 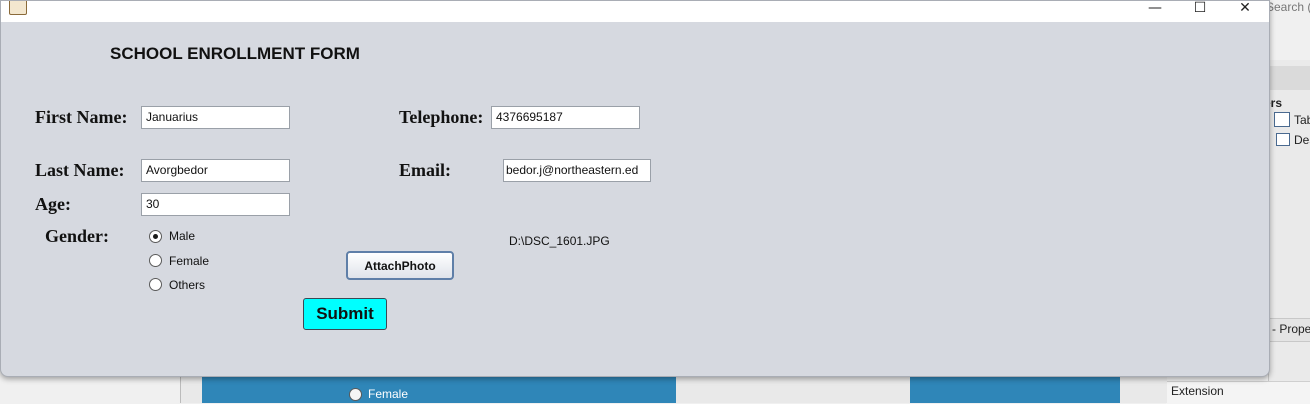 What do you see at coordinates (1291, 329) in the screenshot?
I see `background-properties-label: - Prope` at bounding box center [1291, 329].